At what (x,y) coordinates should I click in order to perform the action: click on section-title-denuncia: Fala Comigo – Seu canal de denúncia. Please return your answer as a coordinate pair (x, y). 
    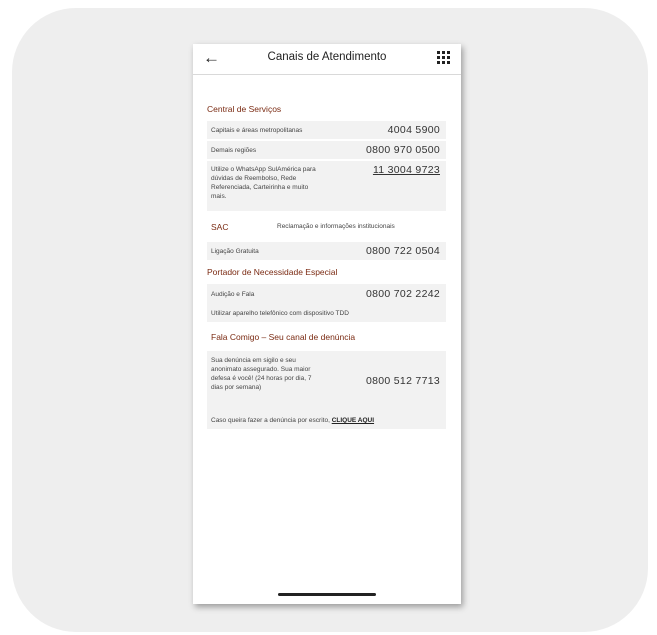
    Looking at the image, I should click on (283, 337).